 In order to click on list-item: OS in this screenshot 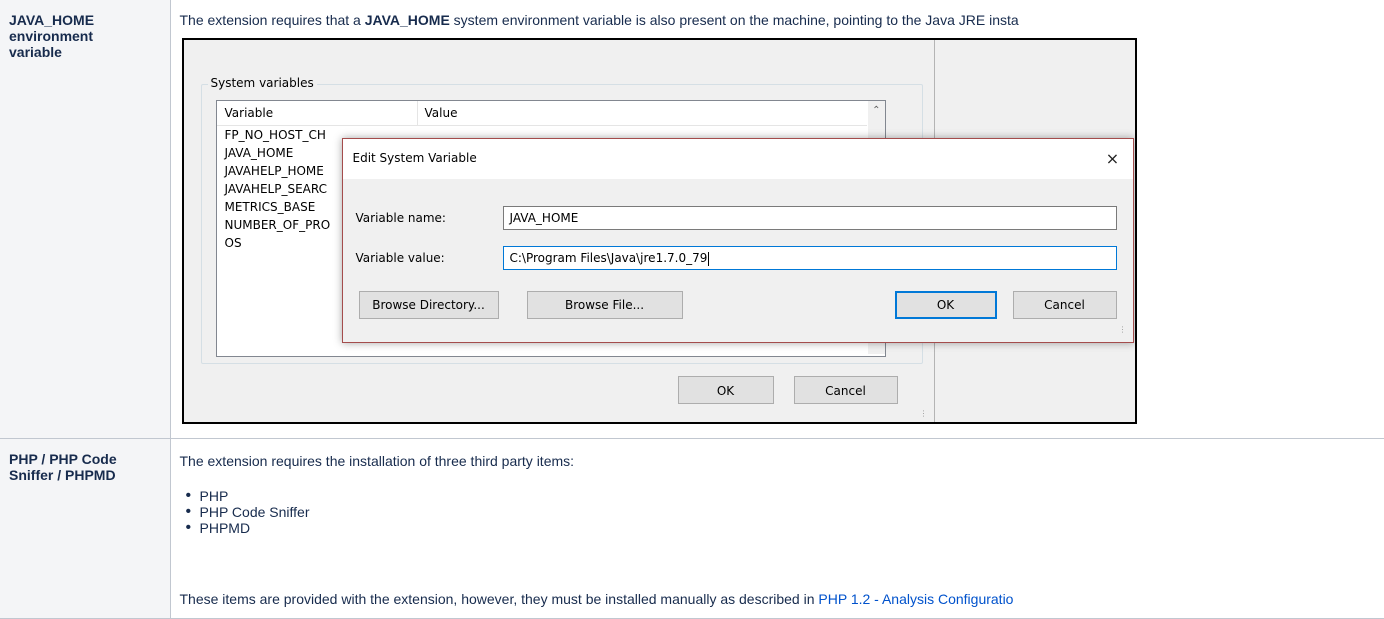, I will do `click(233, 243)`.